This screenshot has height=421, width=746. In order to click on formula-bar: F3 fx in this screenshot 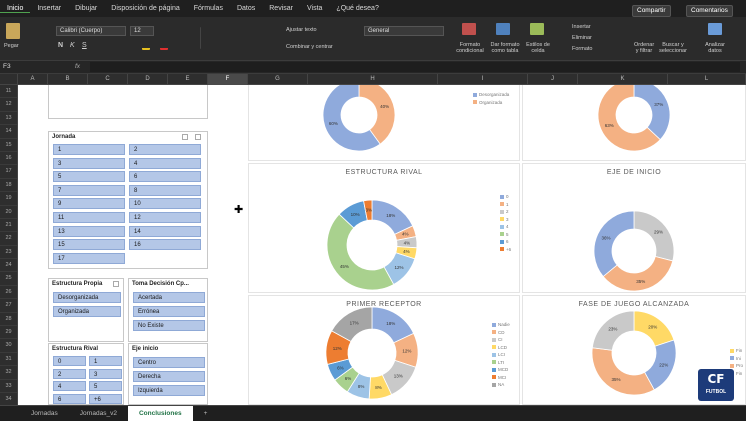, I will do `click(373, 67)`.